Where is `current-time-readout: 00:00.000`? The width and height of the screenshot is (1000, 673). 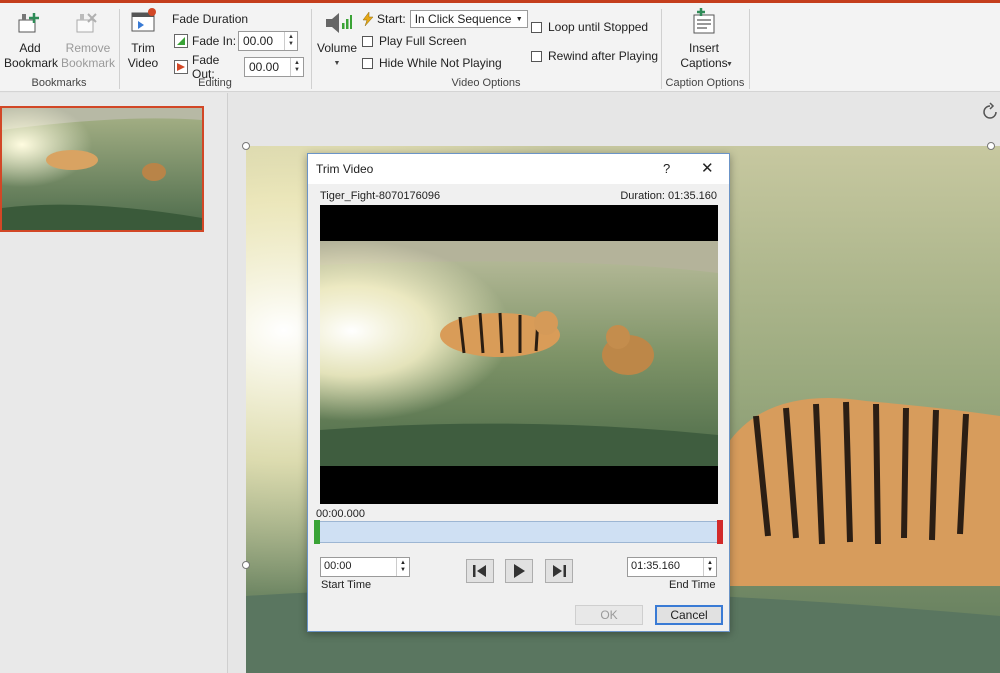 current-time-readout: 00:00.000 is located at coordinates (340, 514).